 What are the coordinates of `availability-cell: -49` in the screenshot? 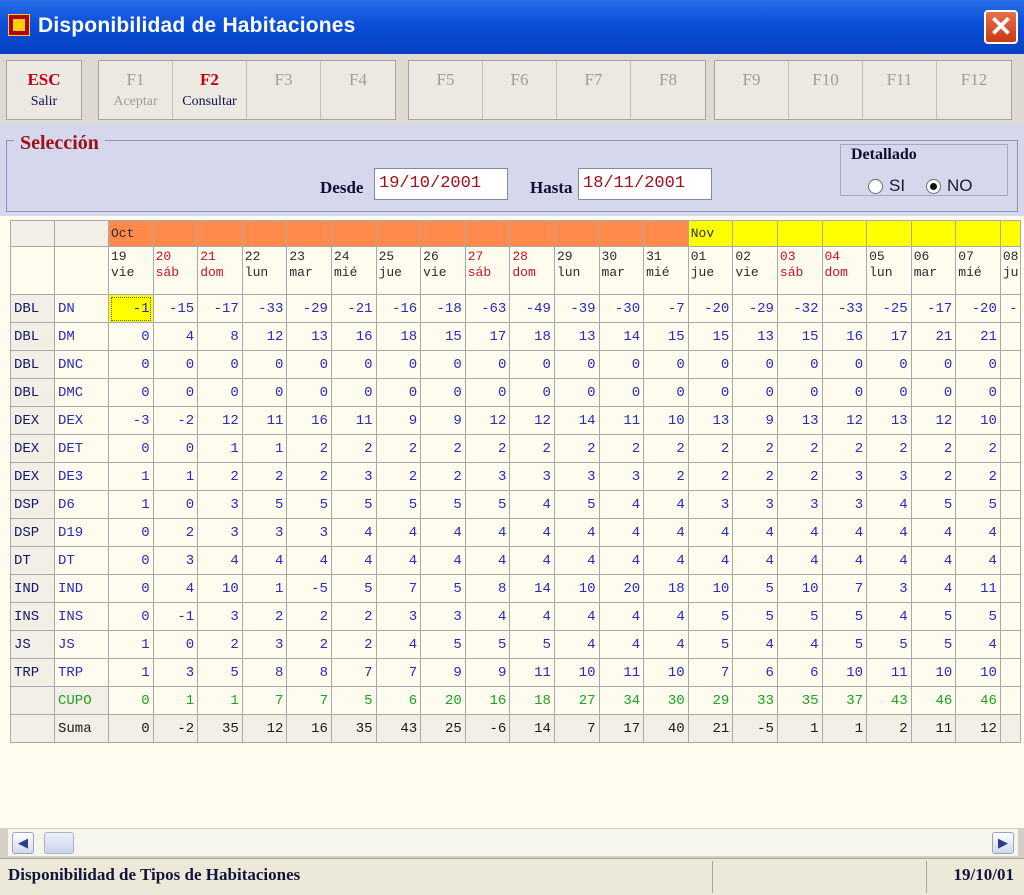 It's located at (532, 308).